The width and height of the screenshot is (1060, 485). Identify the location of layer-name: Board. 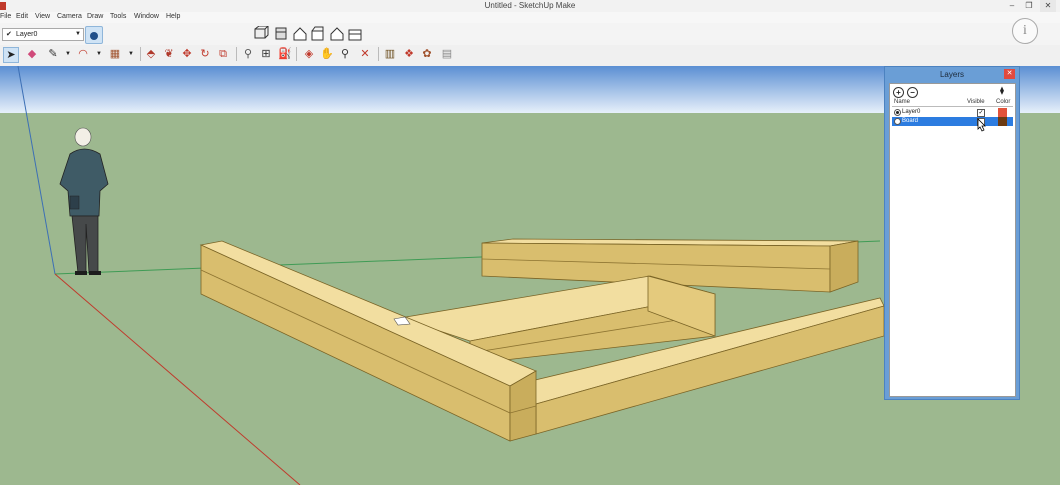
(910, 121).